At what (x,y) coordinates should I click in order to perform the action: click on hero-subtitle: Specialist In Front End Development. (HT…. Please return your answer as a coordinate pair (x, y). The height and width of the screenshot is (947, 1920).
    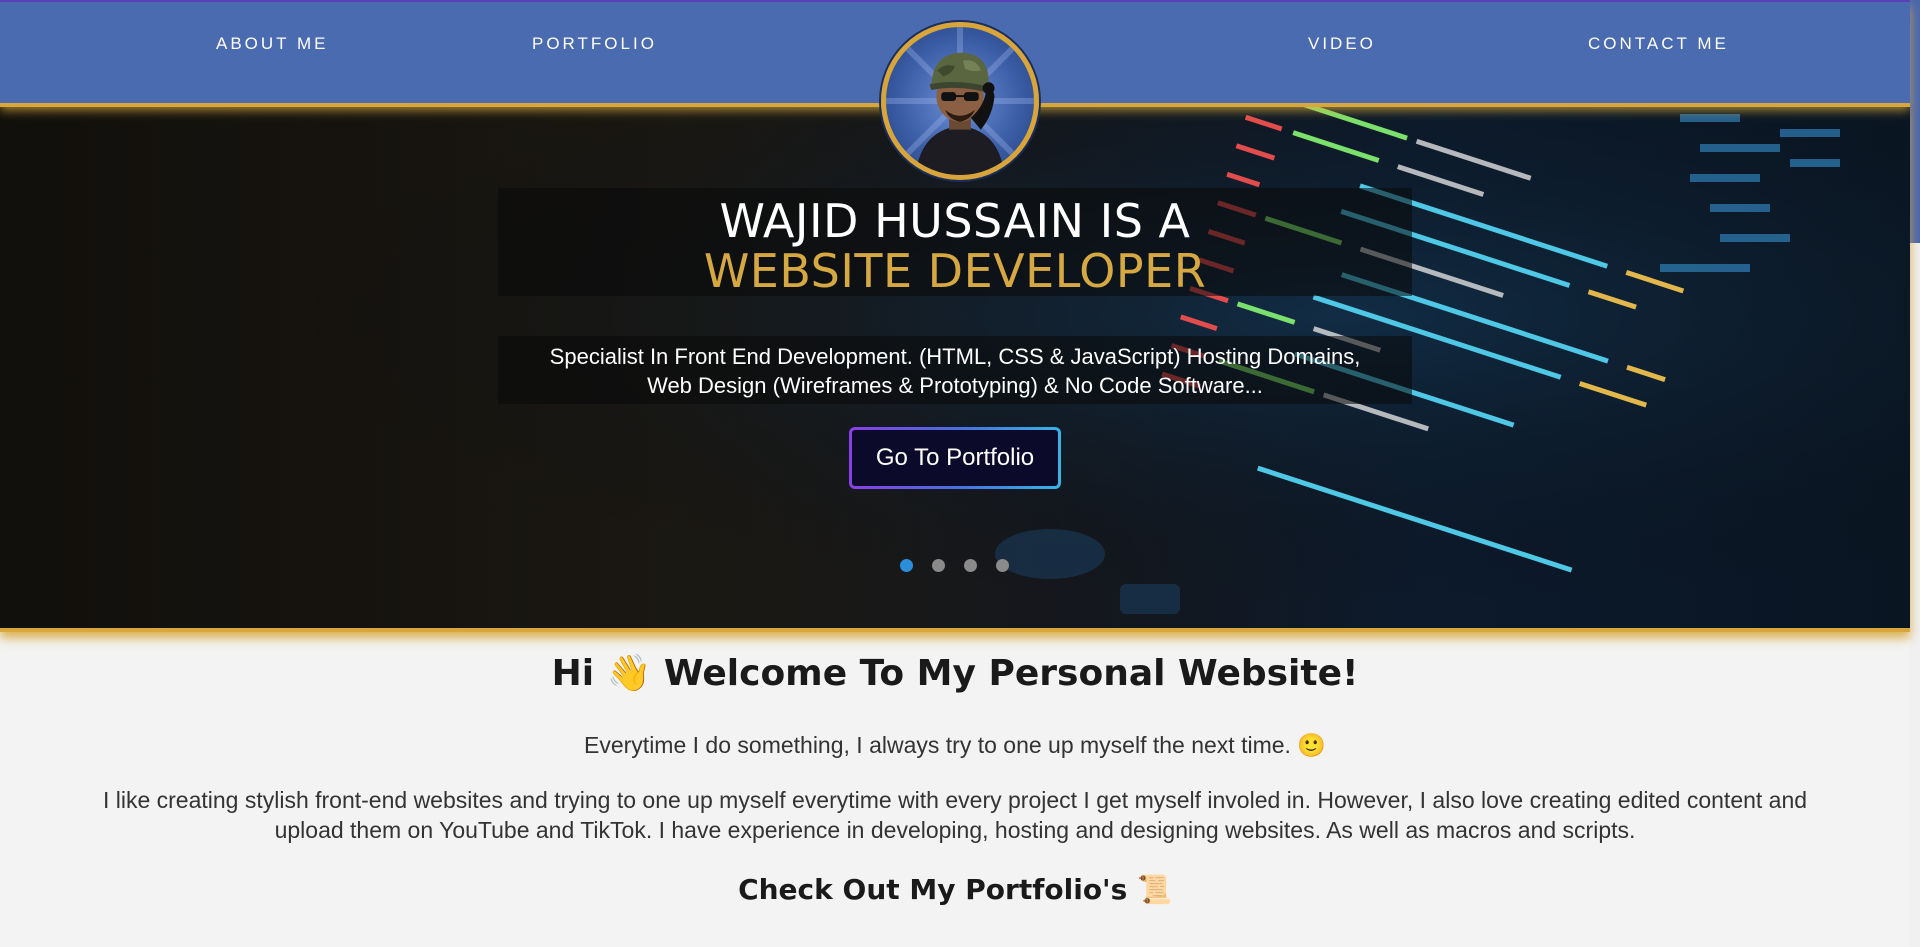
    Looking at the image, I should click on (955, 371).